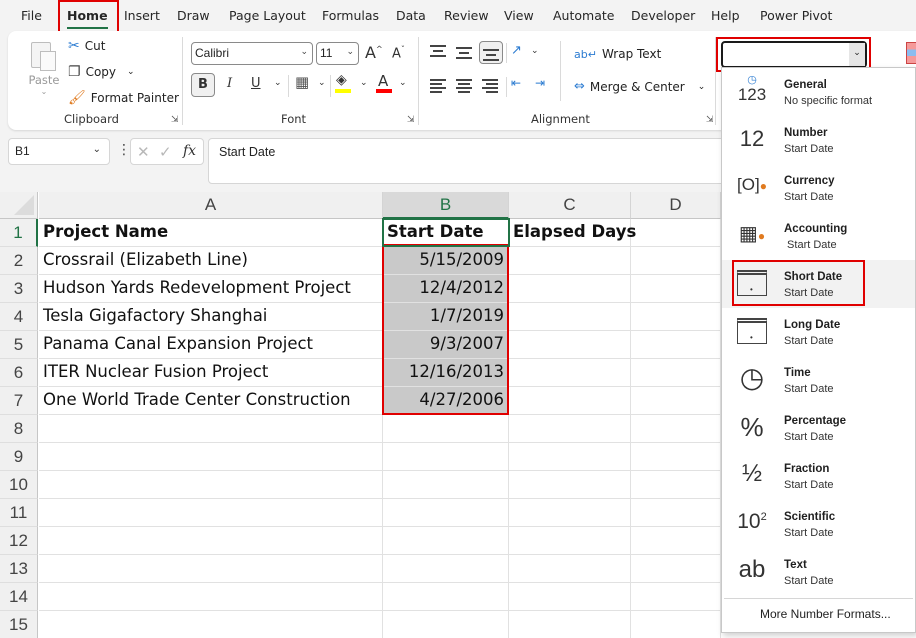 The height and width of the screenshot is (638, 916). I want to click on format-painter-button: 🖌 Format Painter, so click(123, 98).